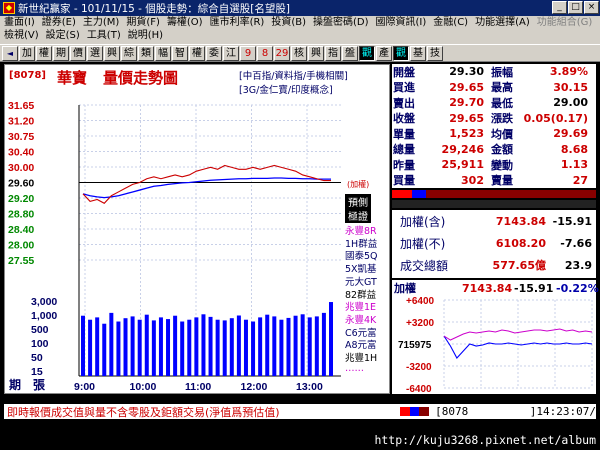 The image size is (600, 450). What do you see at coordinates (104, 35) in the screenshot?
I see `menu2-item-2: 工具(T)` at bounding box center [104, 35].